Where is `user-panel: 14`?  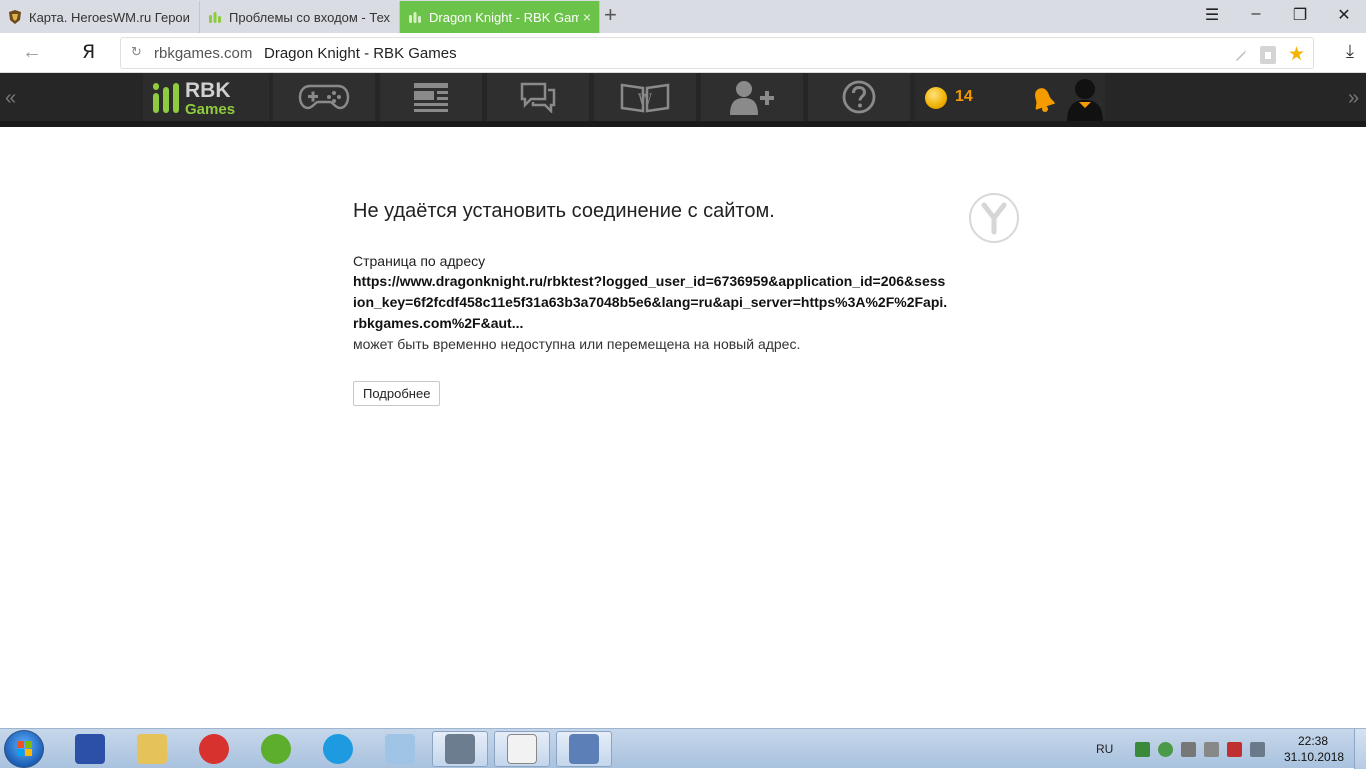 user-panel: 14 is located at coordinates (1010, 97).